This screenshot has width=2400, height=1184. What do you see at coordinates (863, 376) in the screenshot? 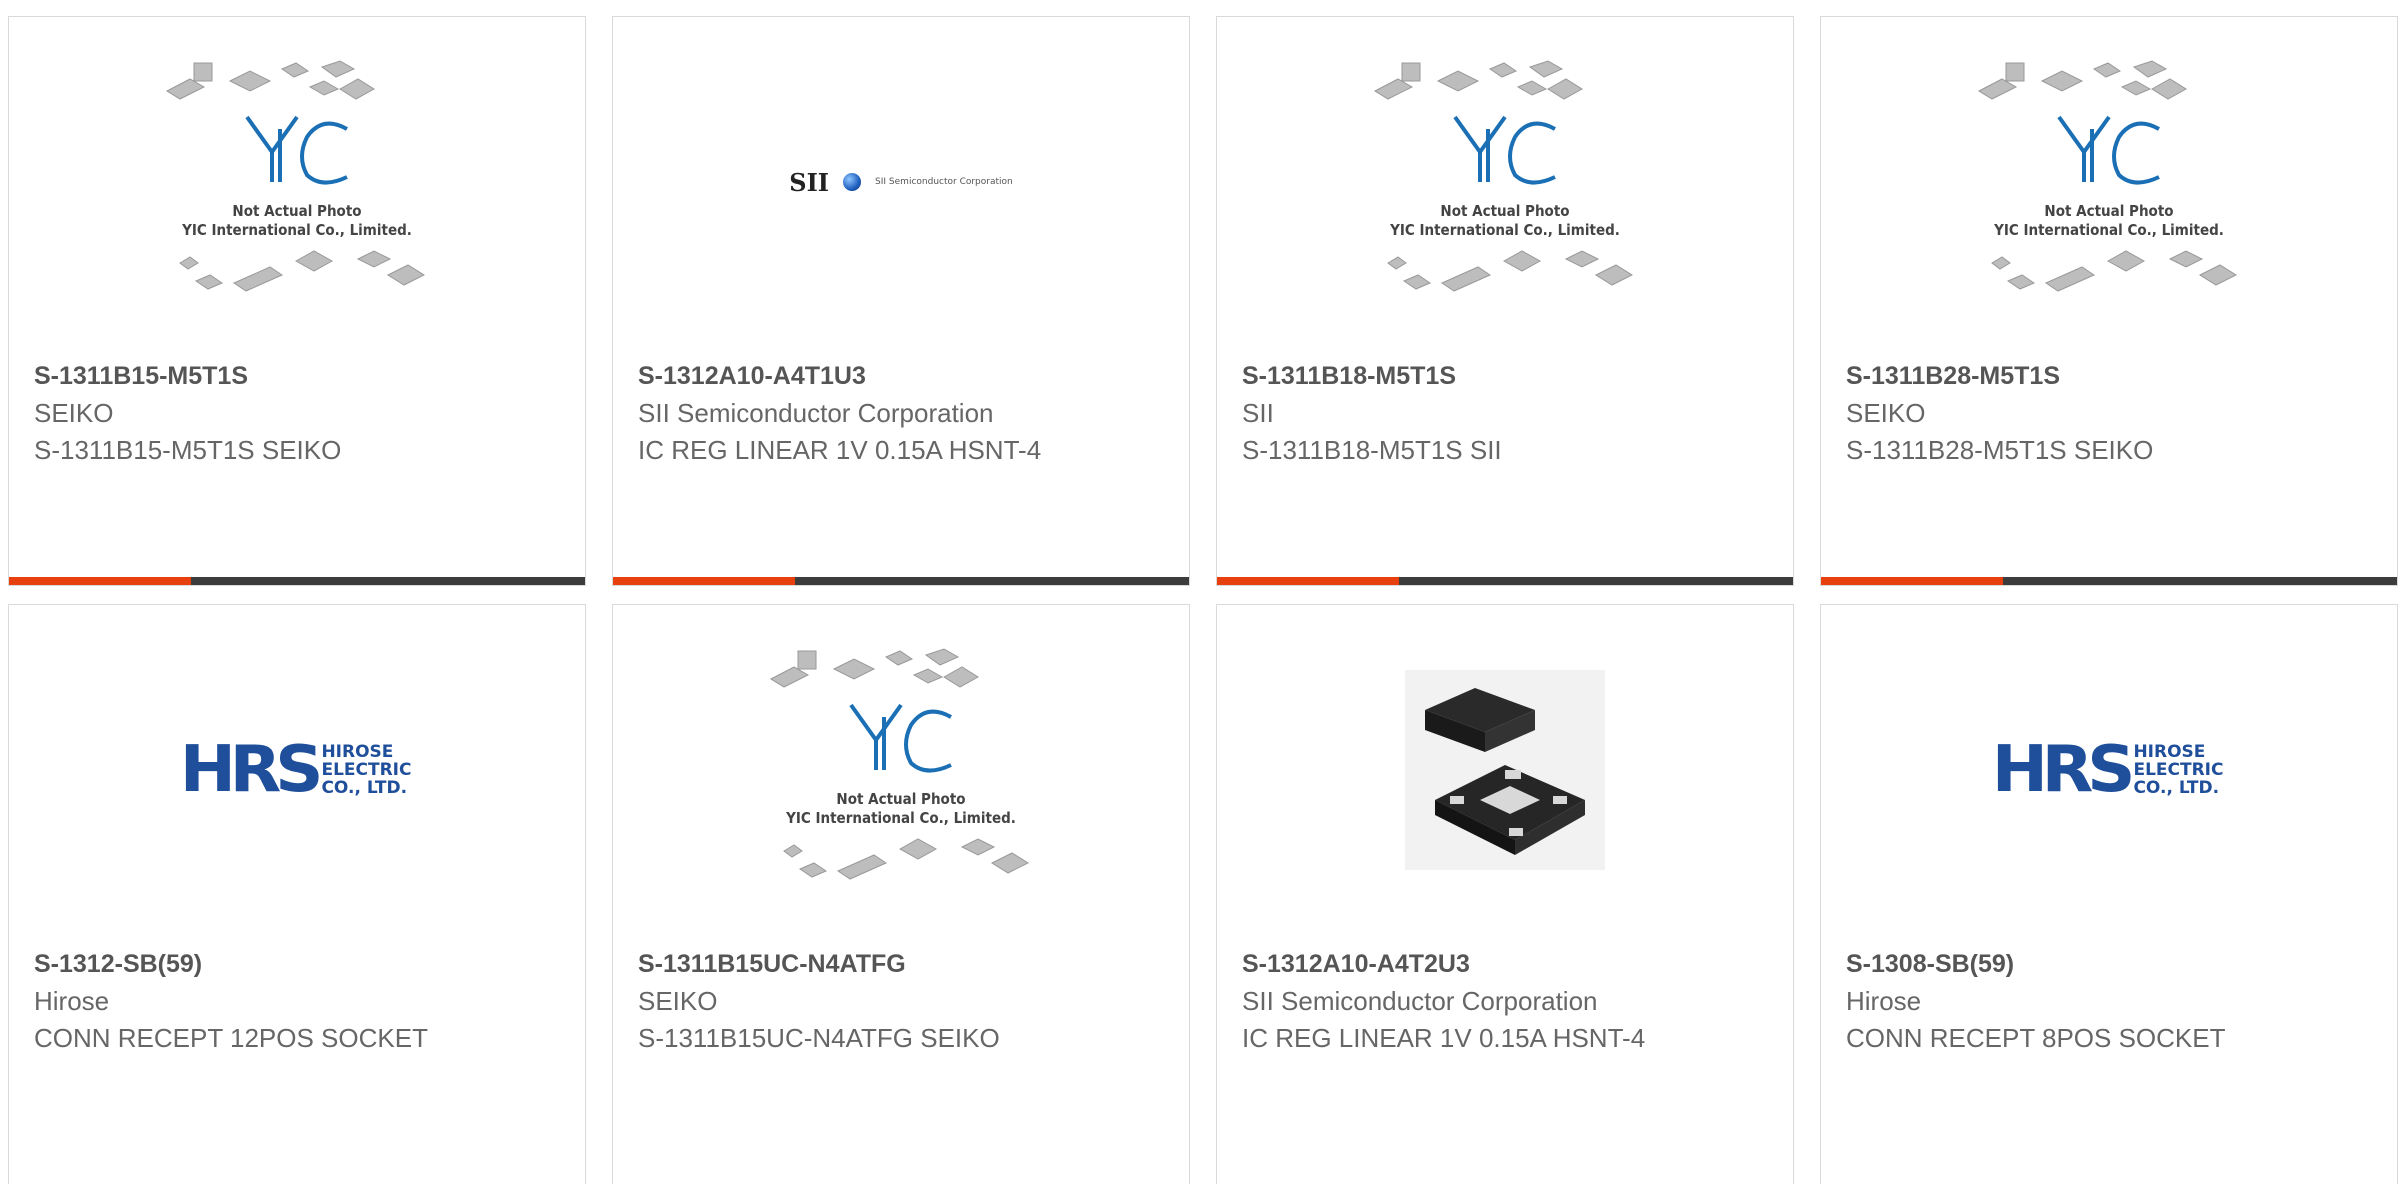
I see `part-number: S-1312A10-A4T1U3` at bounding box center [863, 376].